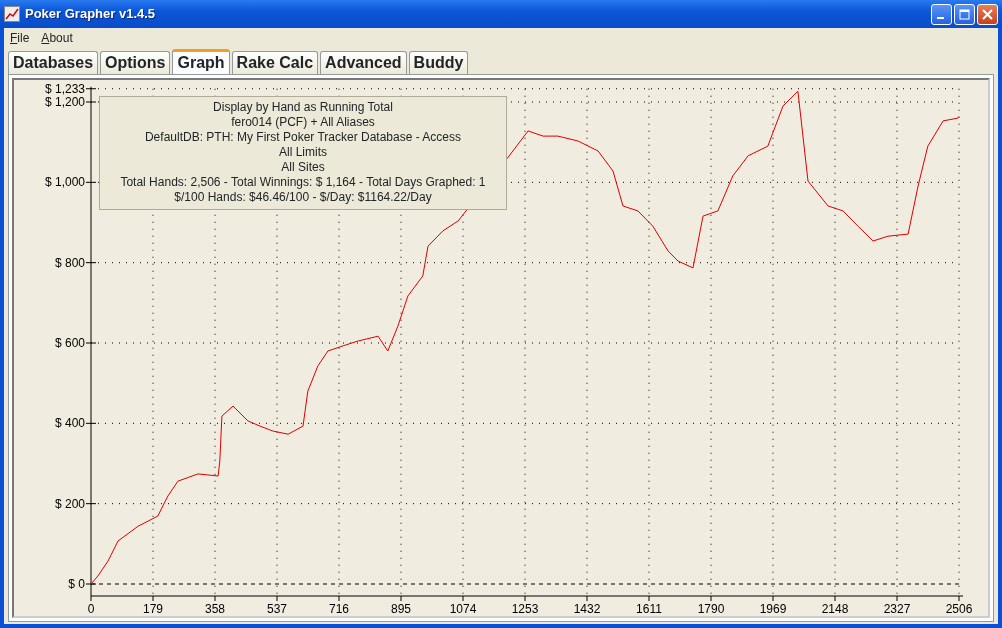  I want to click on info-line: Total Hands: 2,506 - Total Winnings: $ 1,164 - Total Days Graphed: 1, so click(303, 182).